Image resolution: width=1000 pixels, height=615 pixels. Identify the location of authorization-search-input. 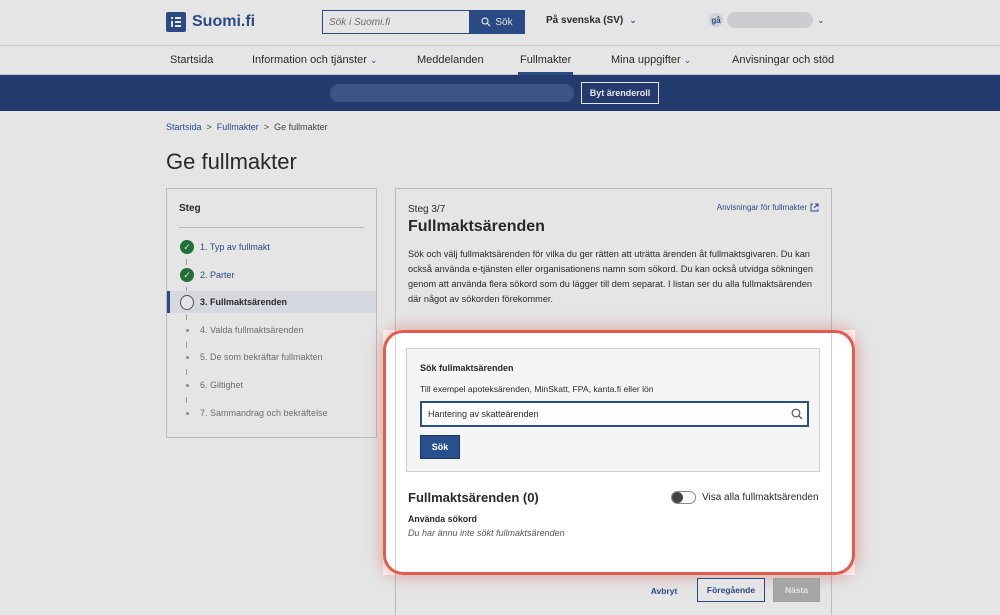
(604, 414).